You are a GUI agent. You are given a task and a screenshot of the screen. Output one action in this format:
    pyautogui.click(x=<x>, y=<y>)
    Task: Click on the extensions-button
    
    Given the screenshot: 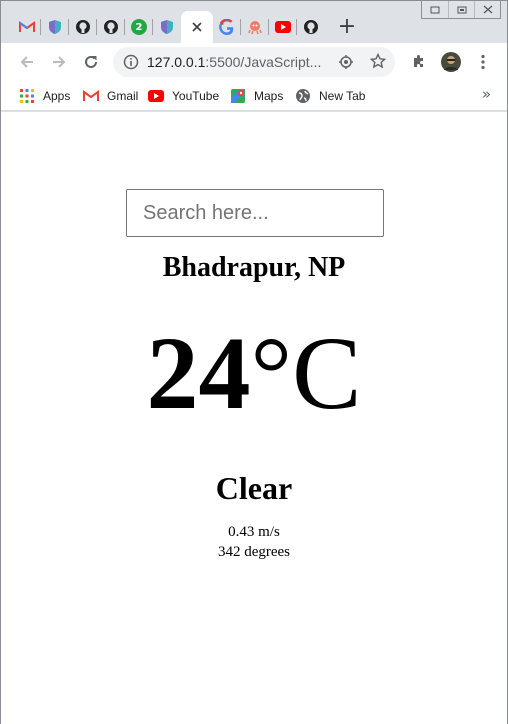 What is the action you would take?
    pyautogui.click(x=419, y=62)
    